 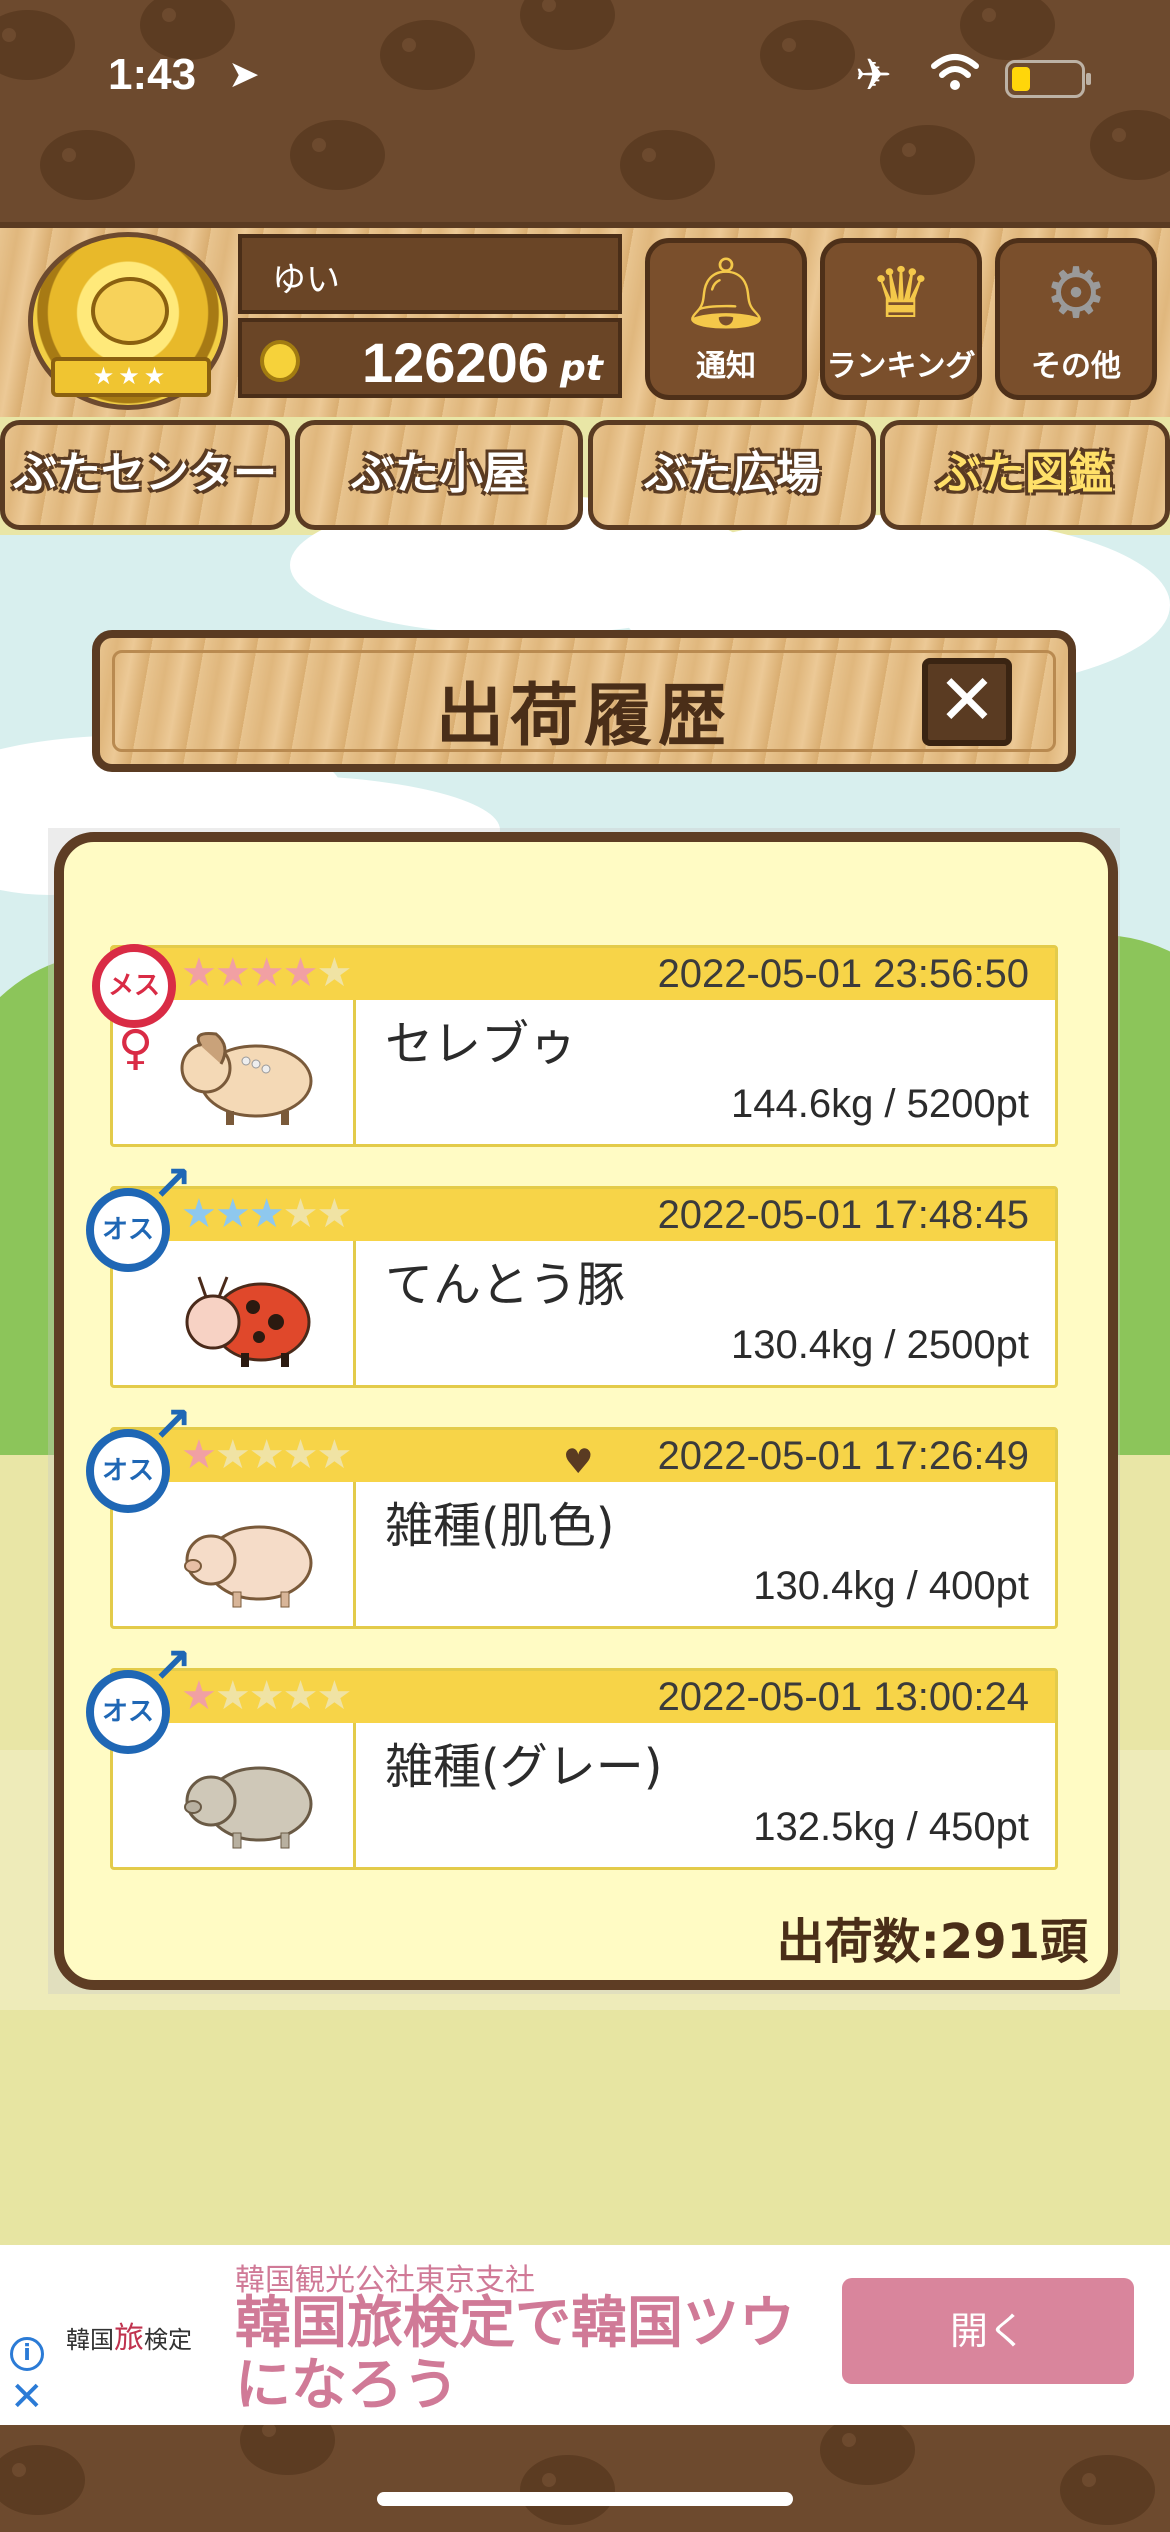 I want to click on close-button: ✕, so click(x=967, y=702).